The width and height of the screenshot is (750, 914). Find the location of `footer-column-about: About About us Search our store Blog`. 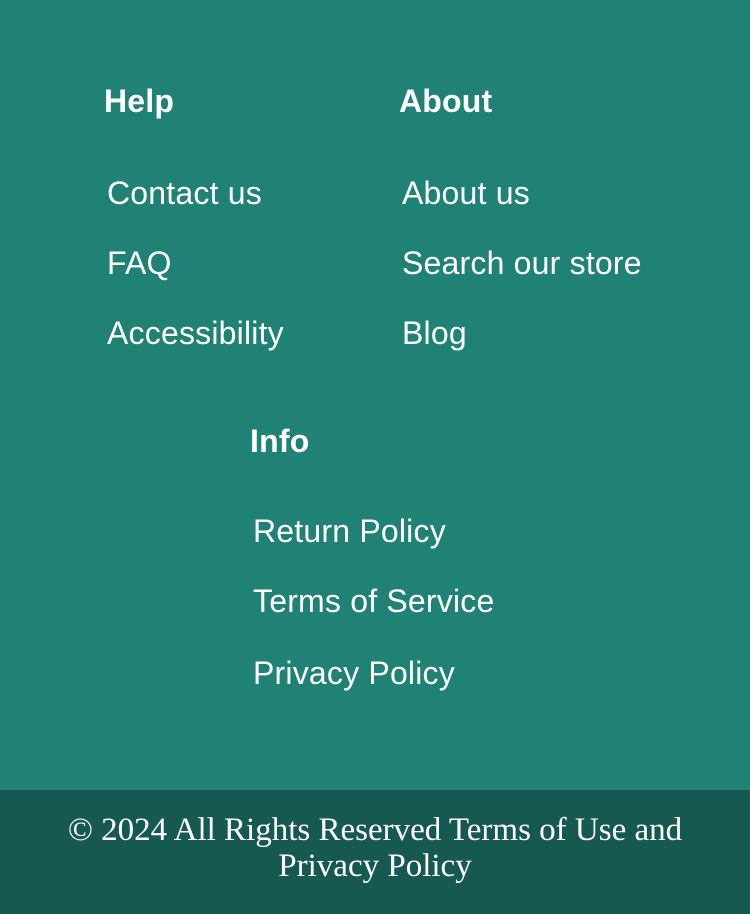

footer-column-about: About About us Search our store Blog is located at coordinates (520, 215).